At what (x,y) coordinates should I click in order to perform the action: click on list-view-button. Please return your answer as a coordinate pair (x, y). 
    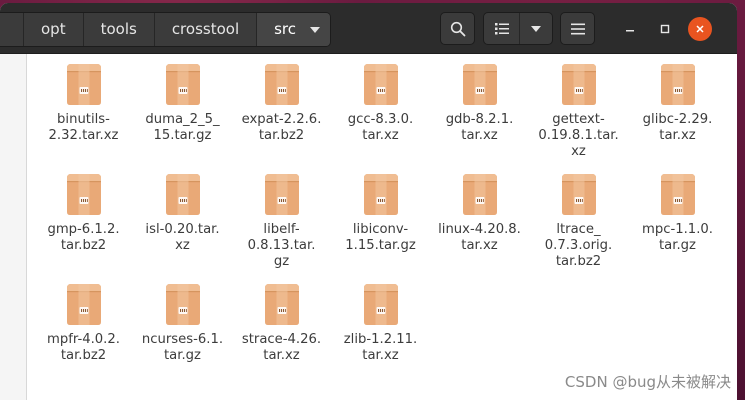
    Looking at the image, I should click on (502, 28).